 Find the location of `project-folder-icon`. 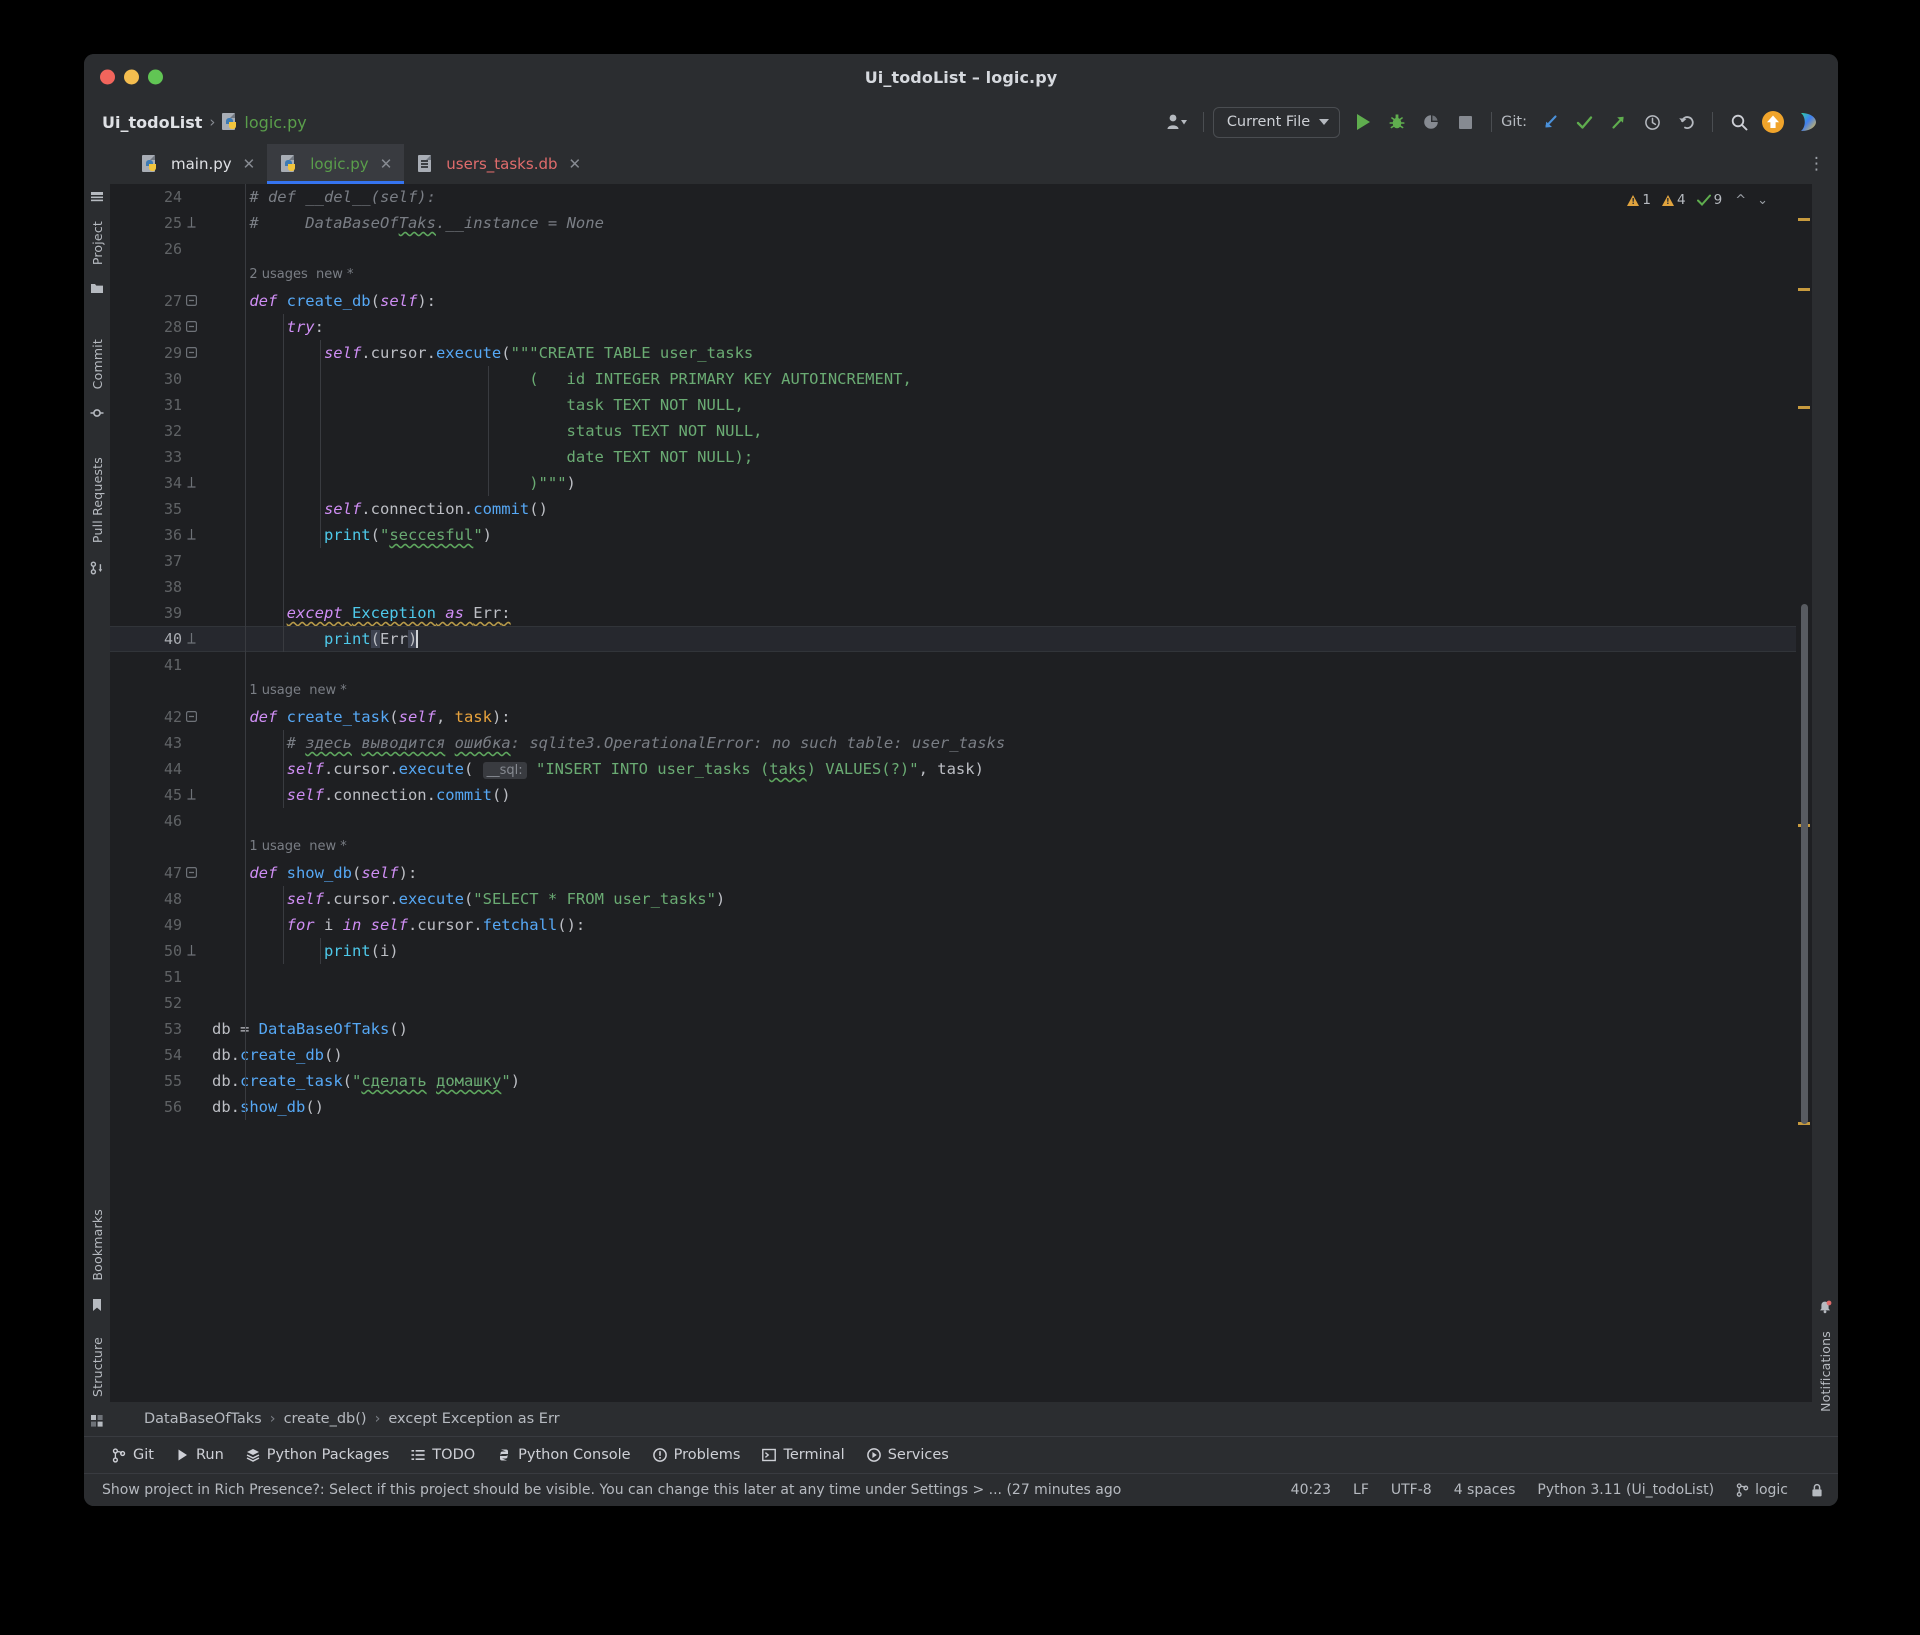

project-folder-icon is located at coordinates (97, 288).